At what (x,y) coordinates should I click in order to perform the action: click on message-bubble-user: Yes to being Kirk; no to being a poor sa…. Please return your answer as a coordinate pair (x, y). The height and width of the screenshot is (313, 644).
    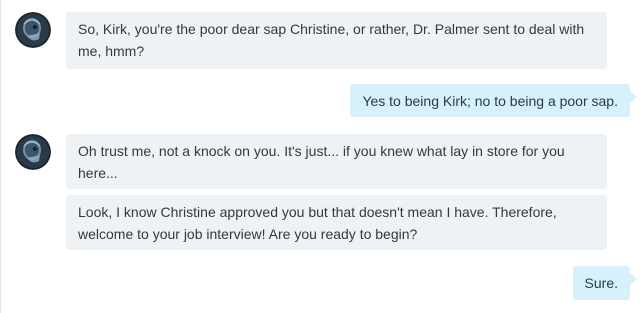
    Looking at the image, I should click on (493, 100).